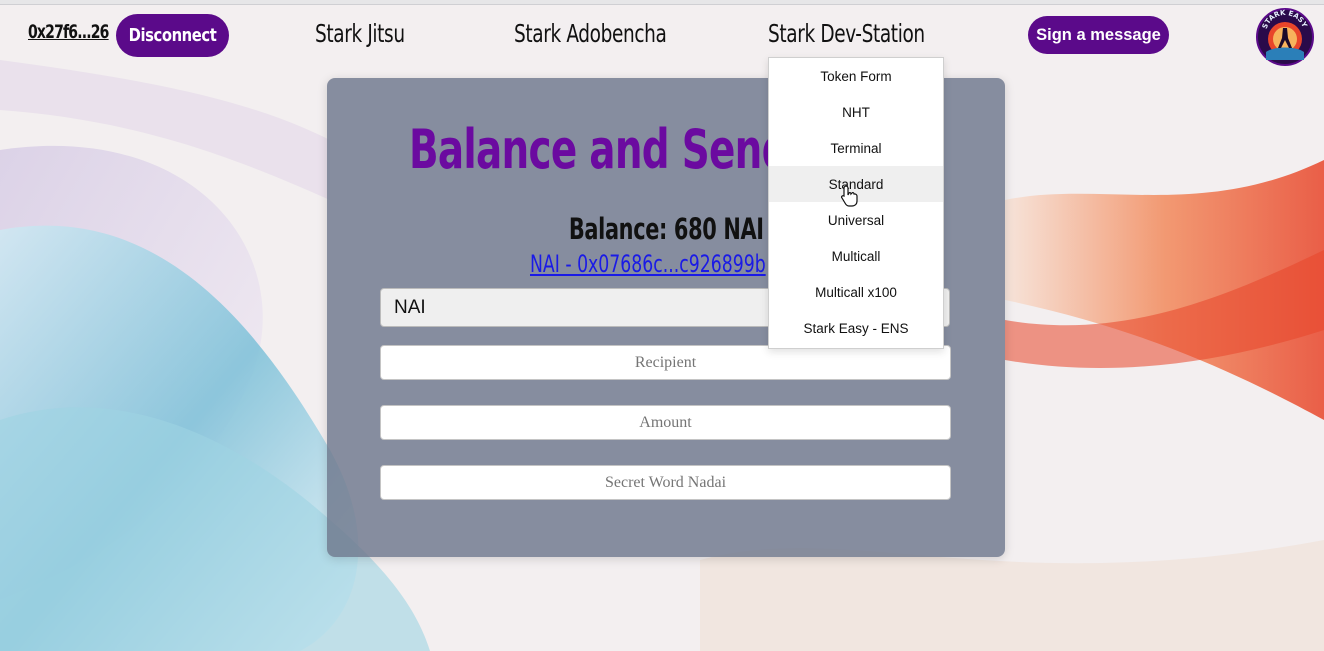 The height and width of the screenshot is (651, 1324). Describe the element at coordinates (846, 33) in the screenshot. I see `nav-link-stark-dev-station: Stark Dev-Station` at that location.